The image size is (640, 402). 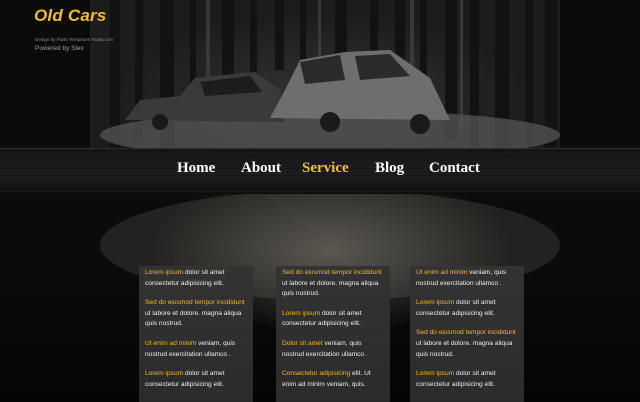 What do you see at coordinates (389, 168) in the screenshot?
I see `nav-blog: Blog` at bounding box center [389, 168].